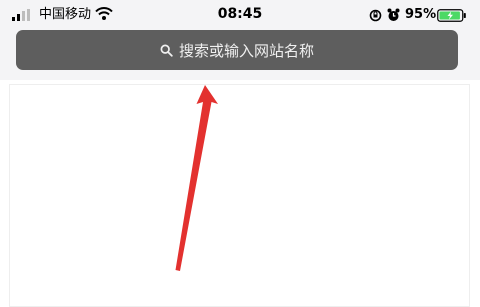 The width and height of the screenshot is (480, 307). Describe the element at coordinates (421, 14) in the screenshot. I see `battery-percentage: 95%` at that location.